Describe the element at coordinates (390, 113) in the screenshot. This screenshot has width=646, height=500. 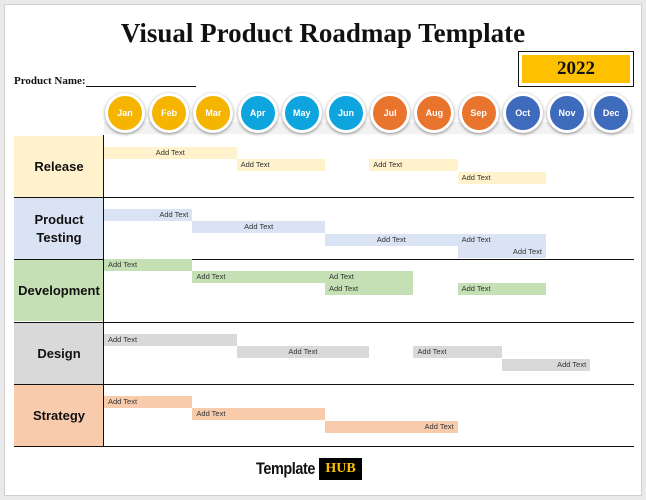
I see `month-jul: Jul` at that location.